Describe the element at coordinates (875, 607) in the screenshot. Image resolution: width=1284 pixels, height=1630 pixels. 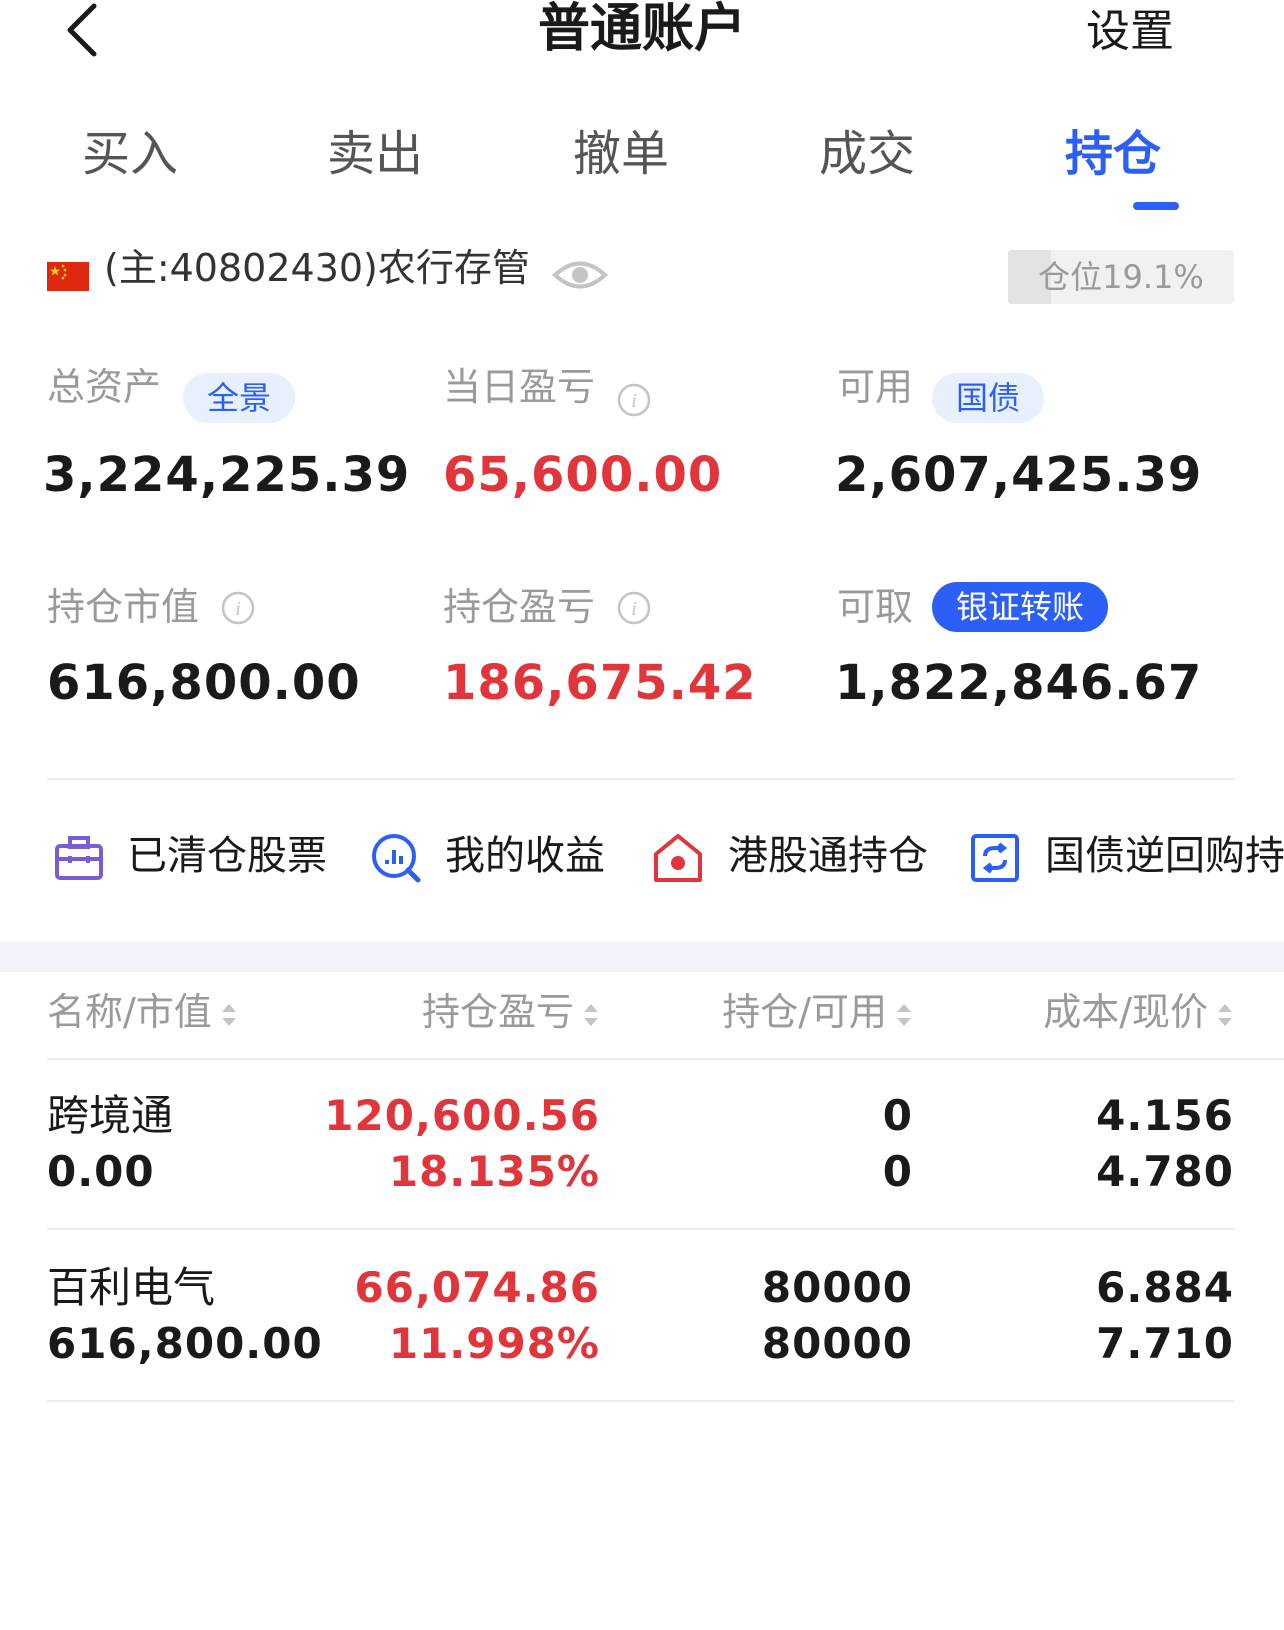
I see `withdrawable-label: 可取` at that location.